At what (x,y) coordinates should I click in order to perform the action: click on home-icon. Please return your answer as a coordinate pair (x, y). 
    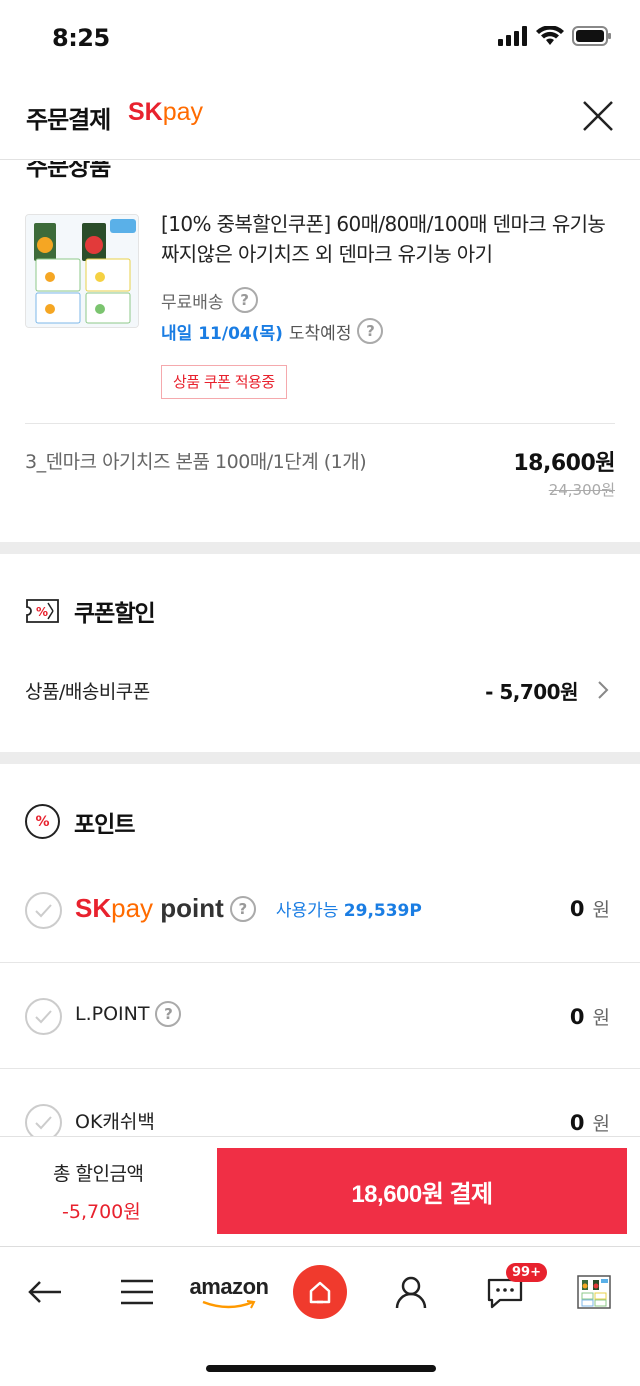
    Looking at the image, I should click on (320, 1292).